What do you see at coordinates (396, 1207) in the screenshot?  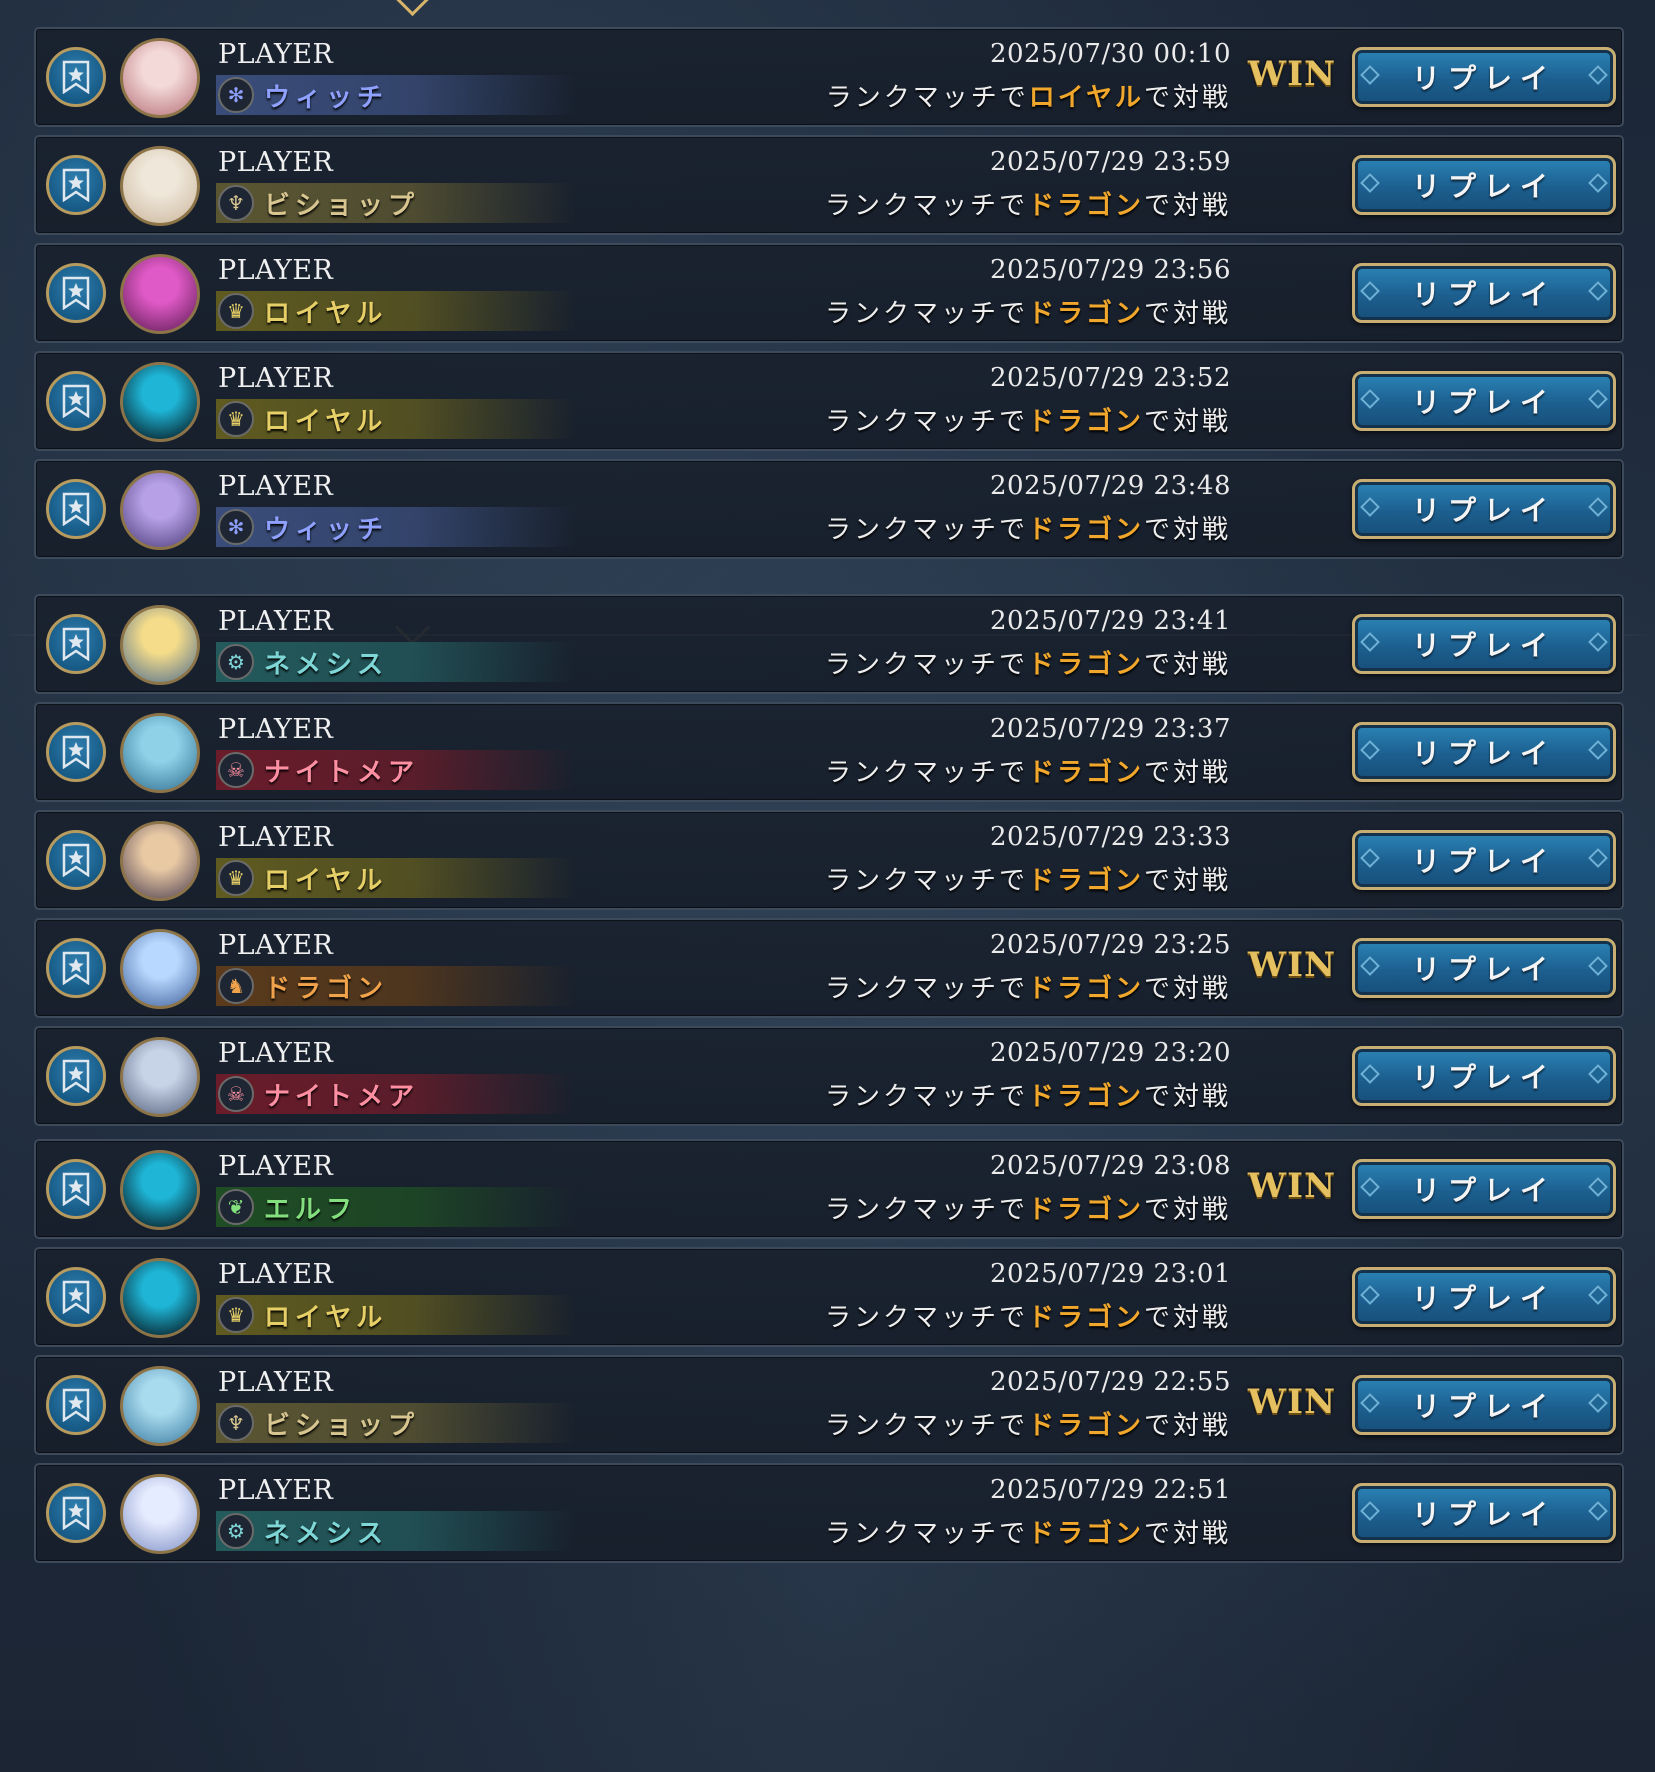 I see `opponent-class-band: ❦ エルフ` at bounding box center [396, 1207].